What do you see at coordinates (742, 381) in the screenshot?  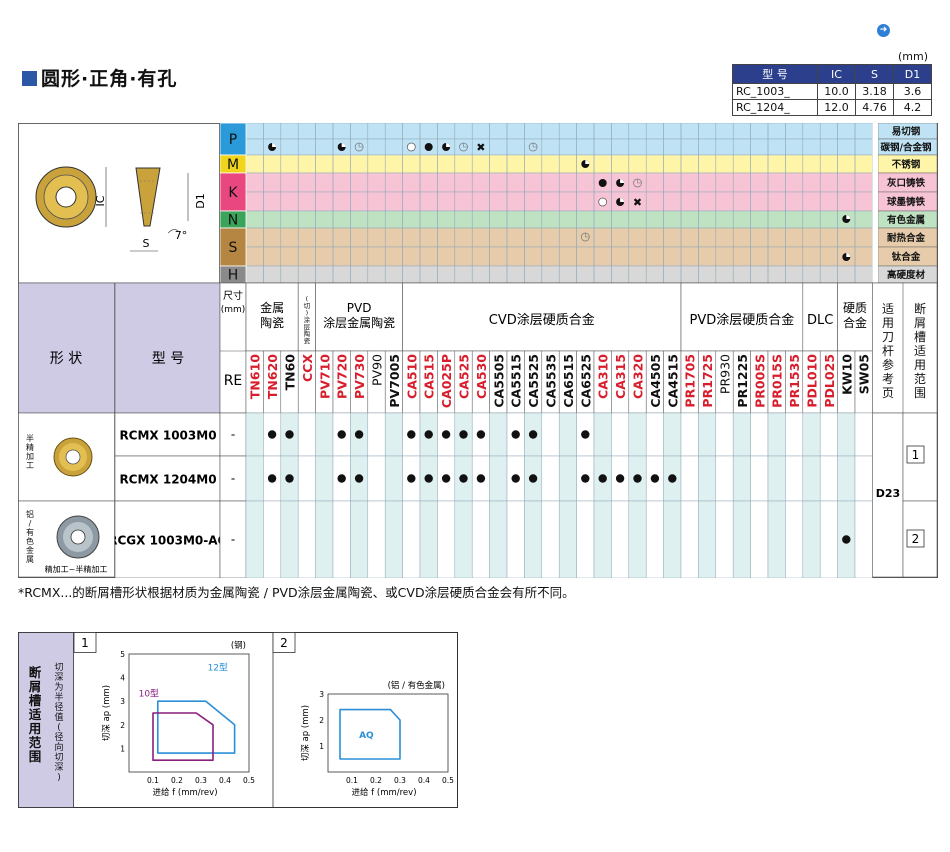 I see `grade-code-pr1225: PR1225` at bounding box center [742, 381].